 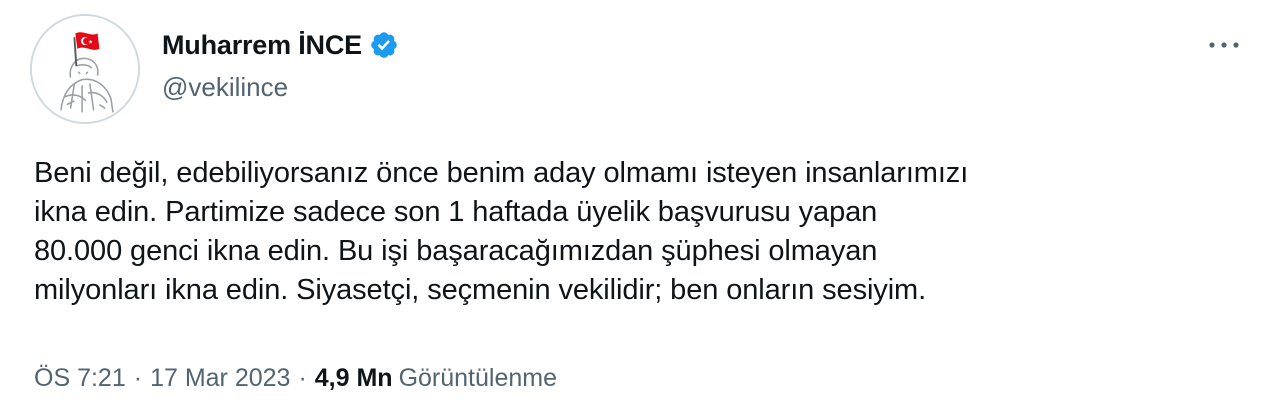 I want to click on more-options-icon, so click(x=1224, y=45).